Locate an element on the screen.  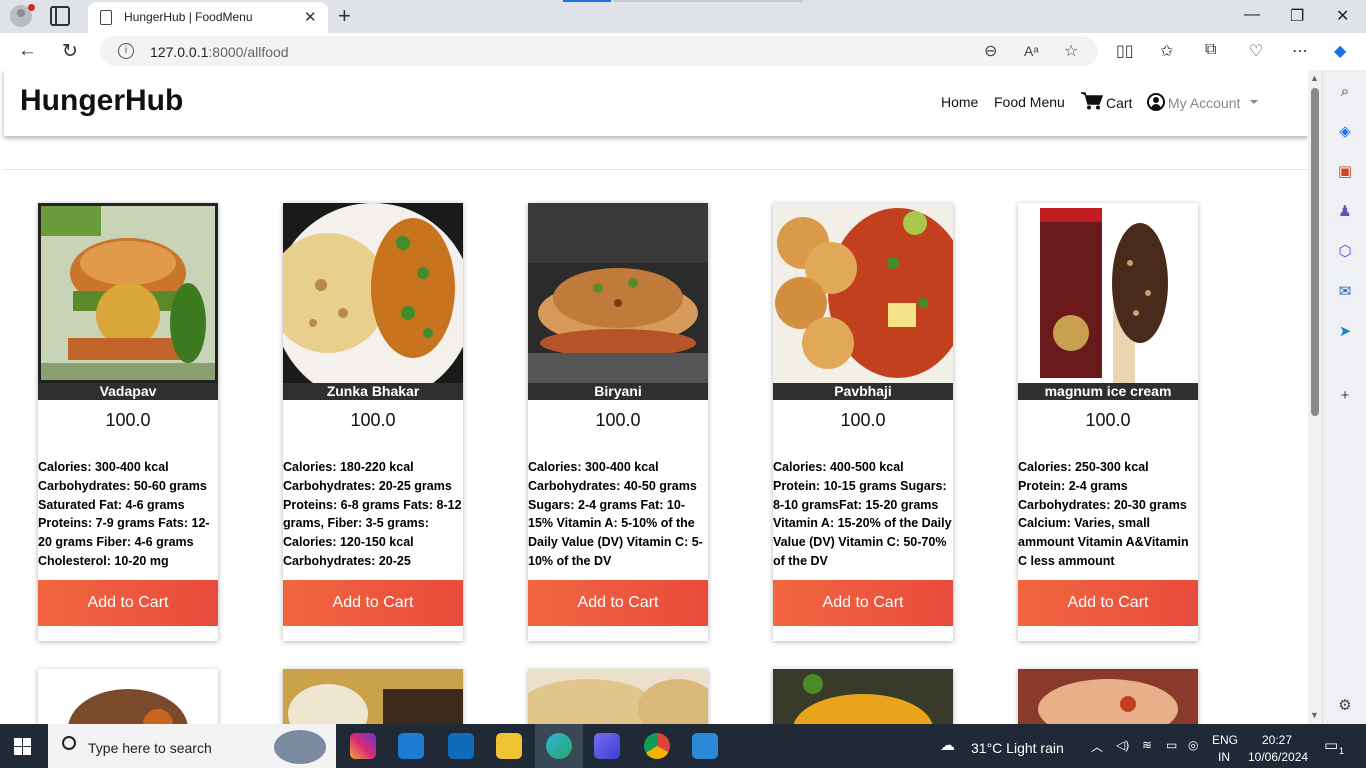
url-text: 127.0.0.1:8000/allfood is located at coordinates (219, 52).